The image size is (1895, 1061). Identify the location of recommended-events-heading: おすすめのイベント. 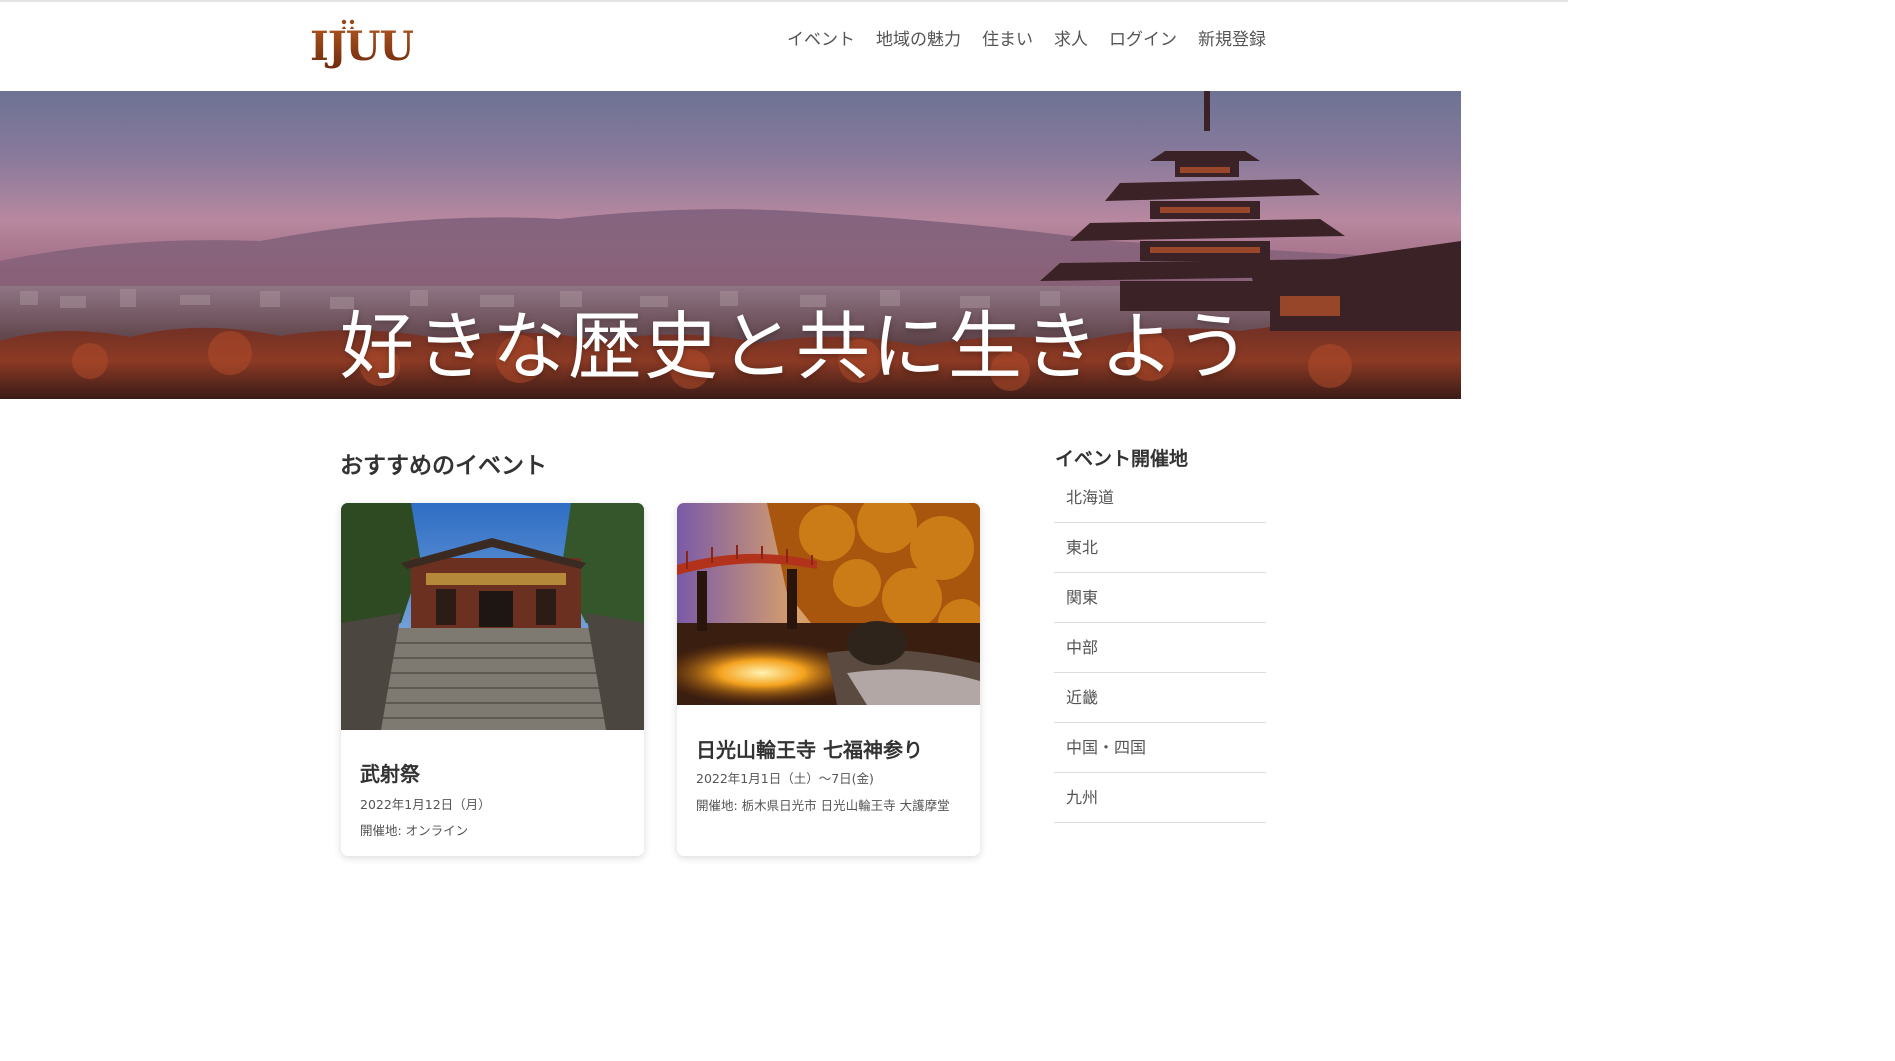
(443, 466).